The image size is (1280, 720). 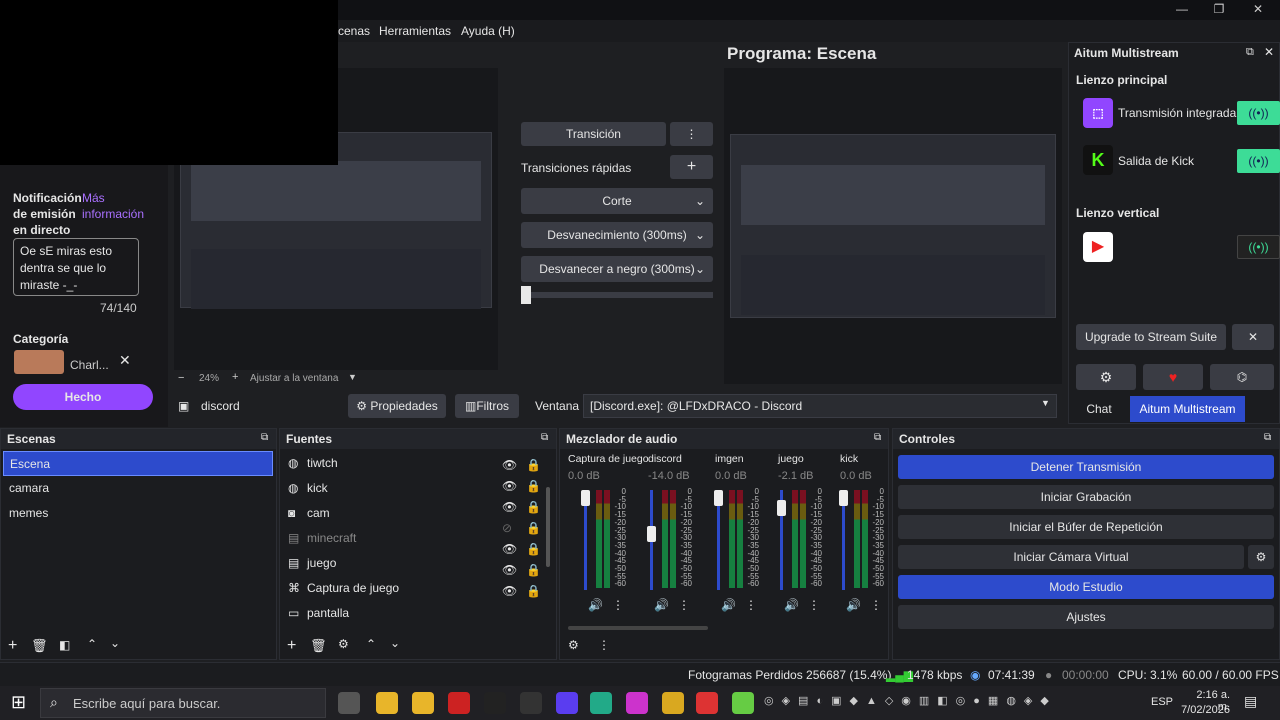 I want to click on replay-buffer-button: Iniciar el Búfer de Repetición, so click(x=1086, y=527).